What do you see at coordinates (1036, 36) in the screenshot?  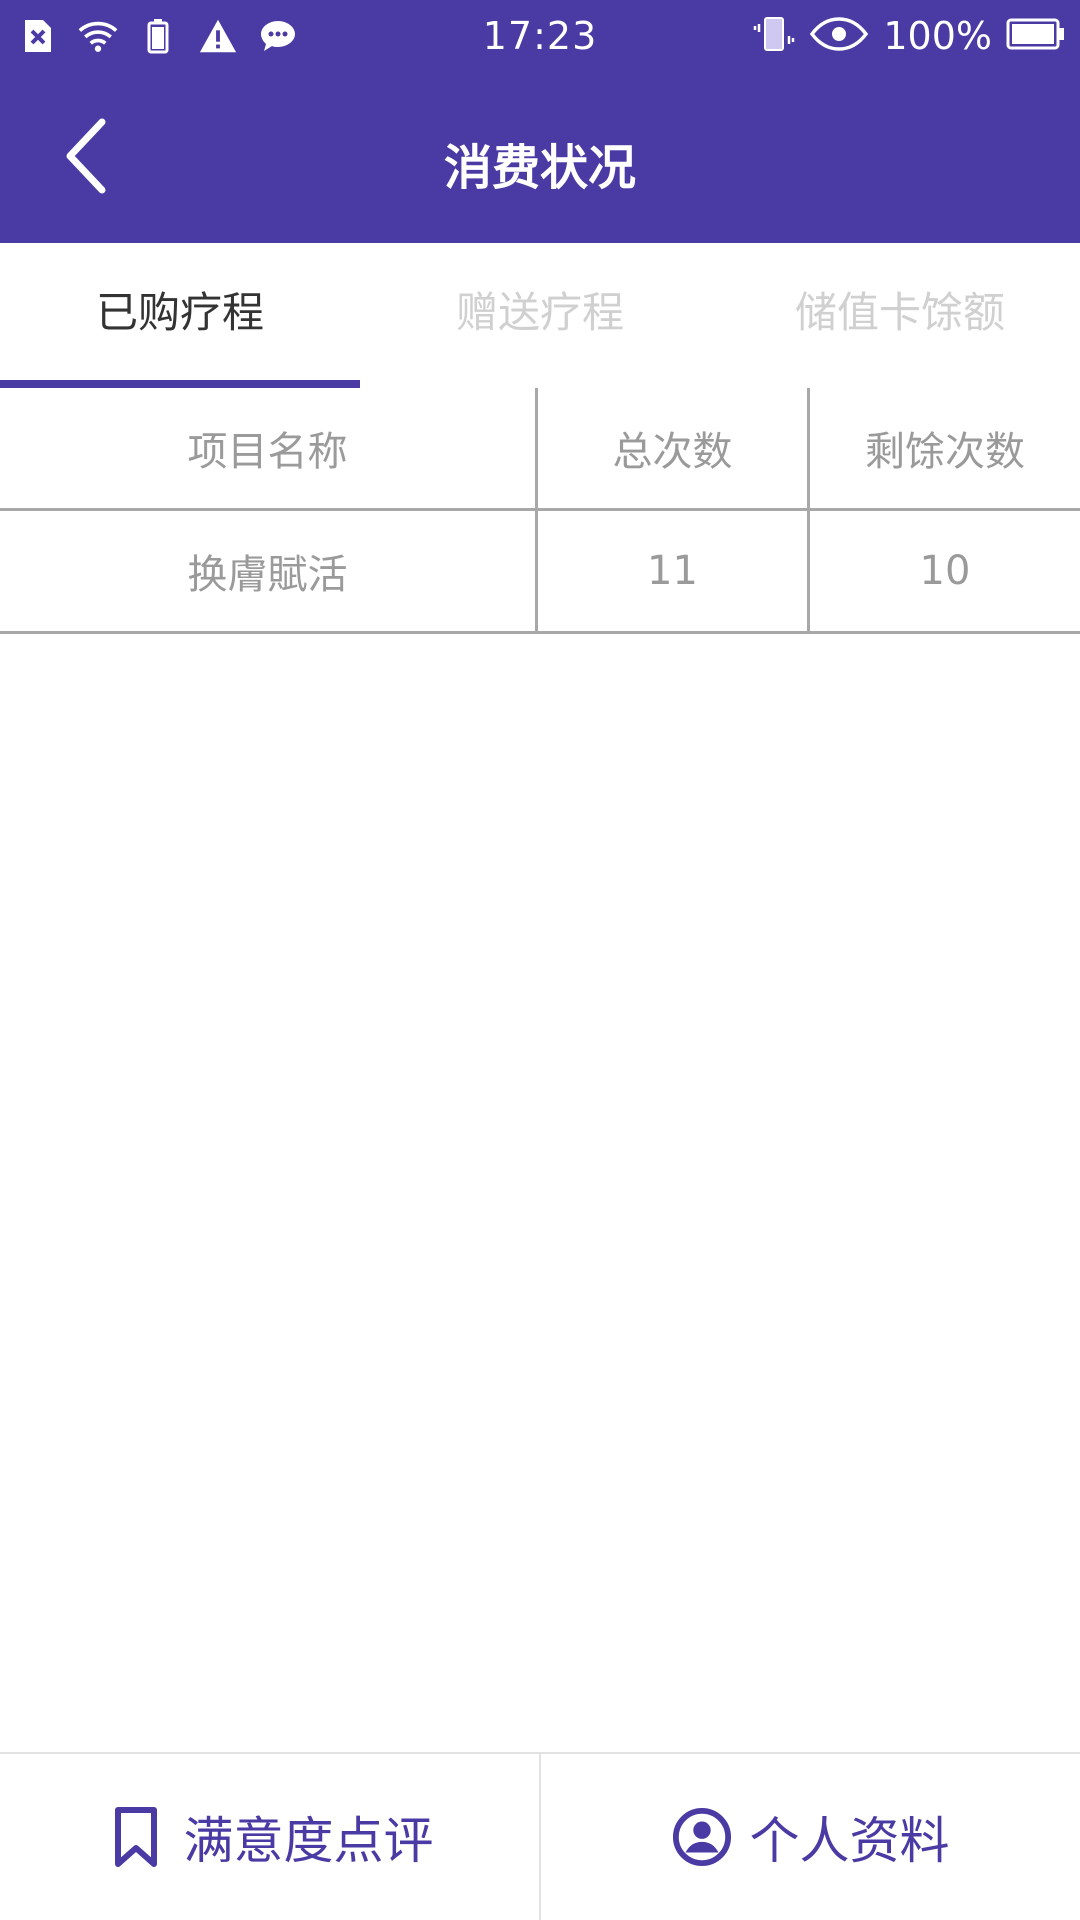 I see `battery-icon` at bounding box center [1036, 36].